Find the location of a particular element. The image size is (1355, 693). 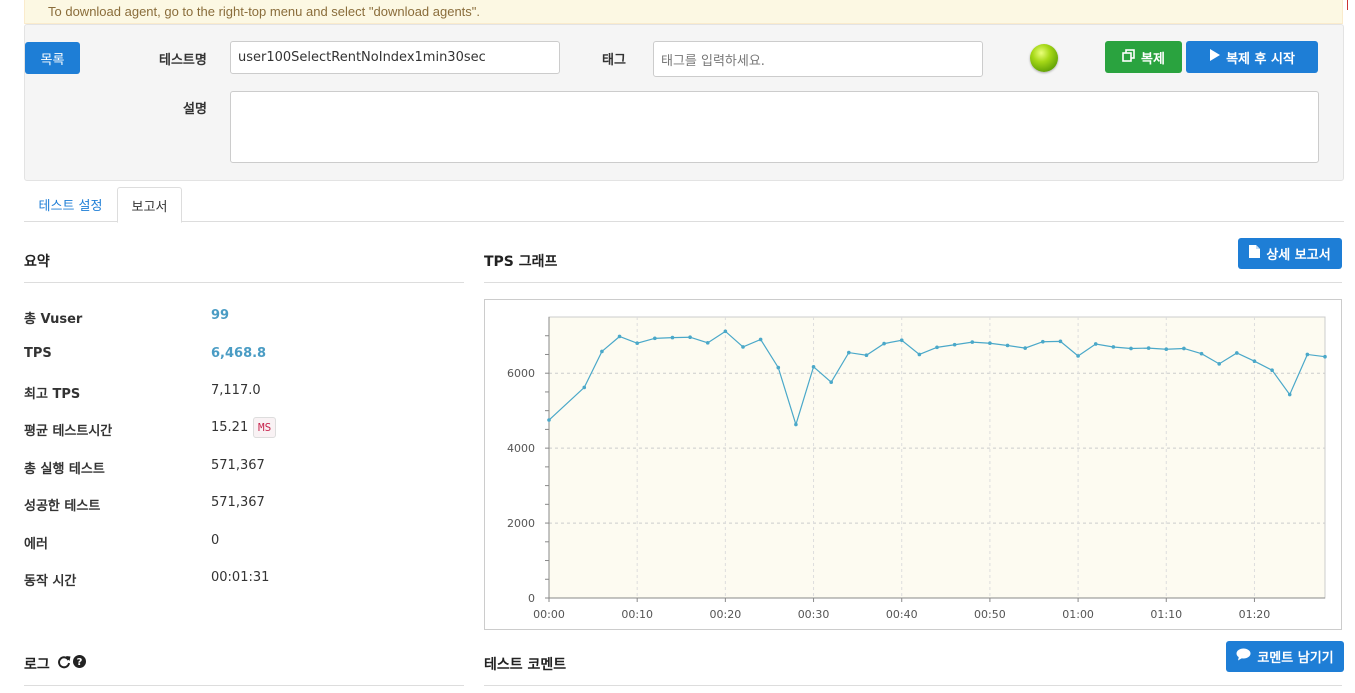

y-tick-label: 2000 is located at coordinates (521, 523).